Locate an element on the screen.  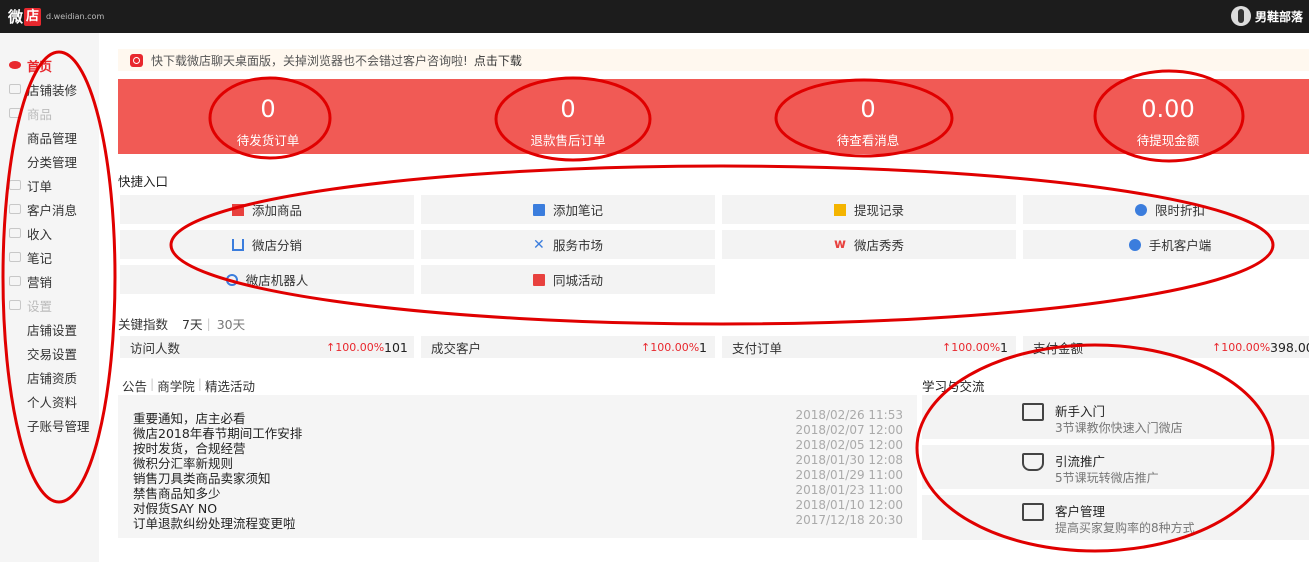
quick-label: 微店分销 is located at coordinates (276, 245).